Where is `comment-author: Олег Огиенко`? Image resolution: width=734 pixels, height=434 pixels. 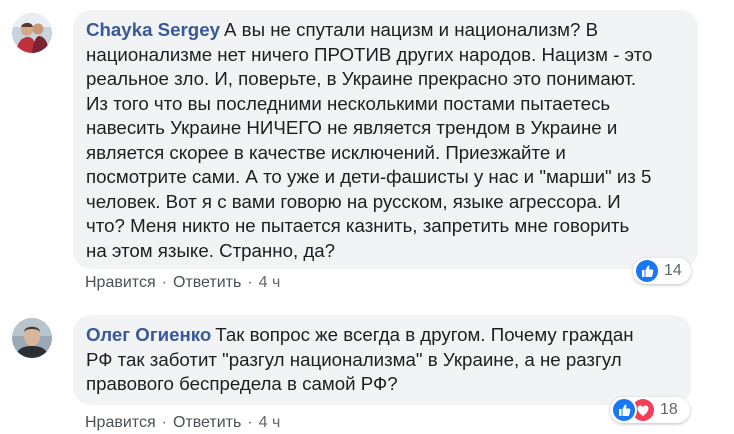
comment-author: Олег Огиенко is located at coordinates (148, 334).